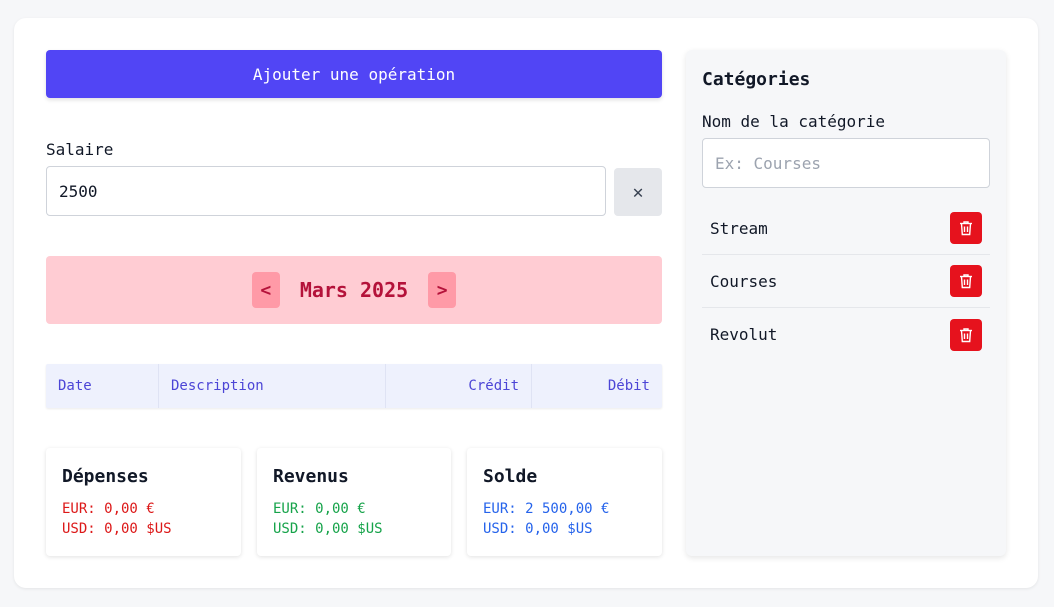 The height and width of the screenshot is (607, 1054). What do you see at coordinates (319, 509) in the screenshot?
I see `income-eur: EUR: 0,00 €` at bounding box center [319, 509].